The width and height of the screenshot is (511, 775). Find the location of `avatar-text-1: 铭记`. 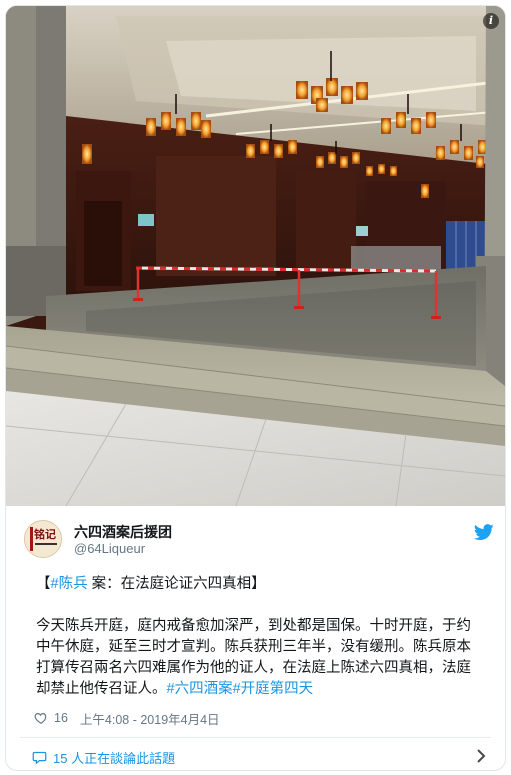

avatar-text-1: 铭记 is located at coordinates (45, 534).